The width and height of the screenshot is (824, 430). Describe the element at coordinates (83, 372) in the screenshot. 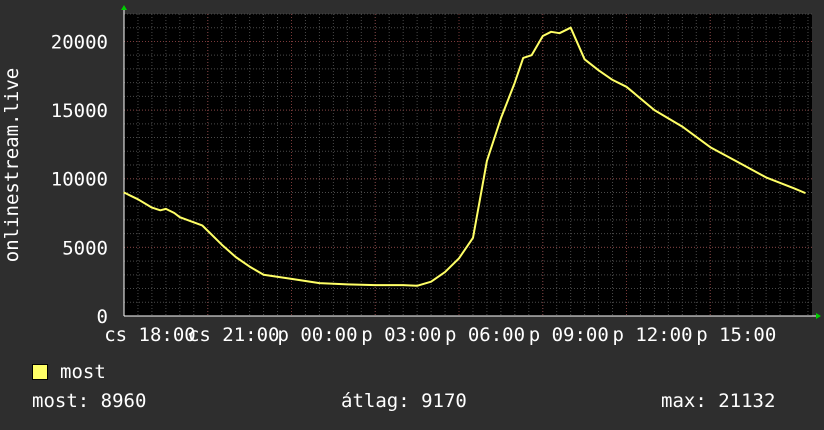

I see `legend-label: most` at that location.